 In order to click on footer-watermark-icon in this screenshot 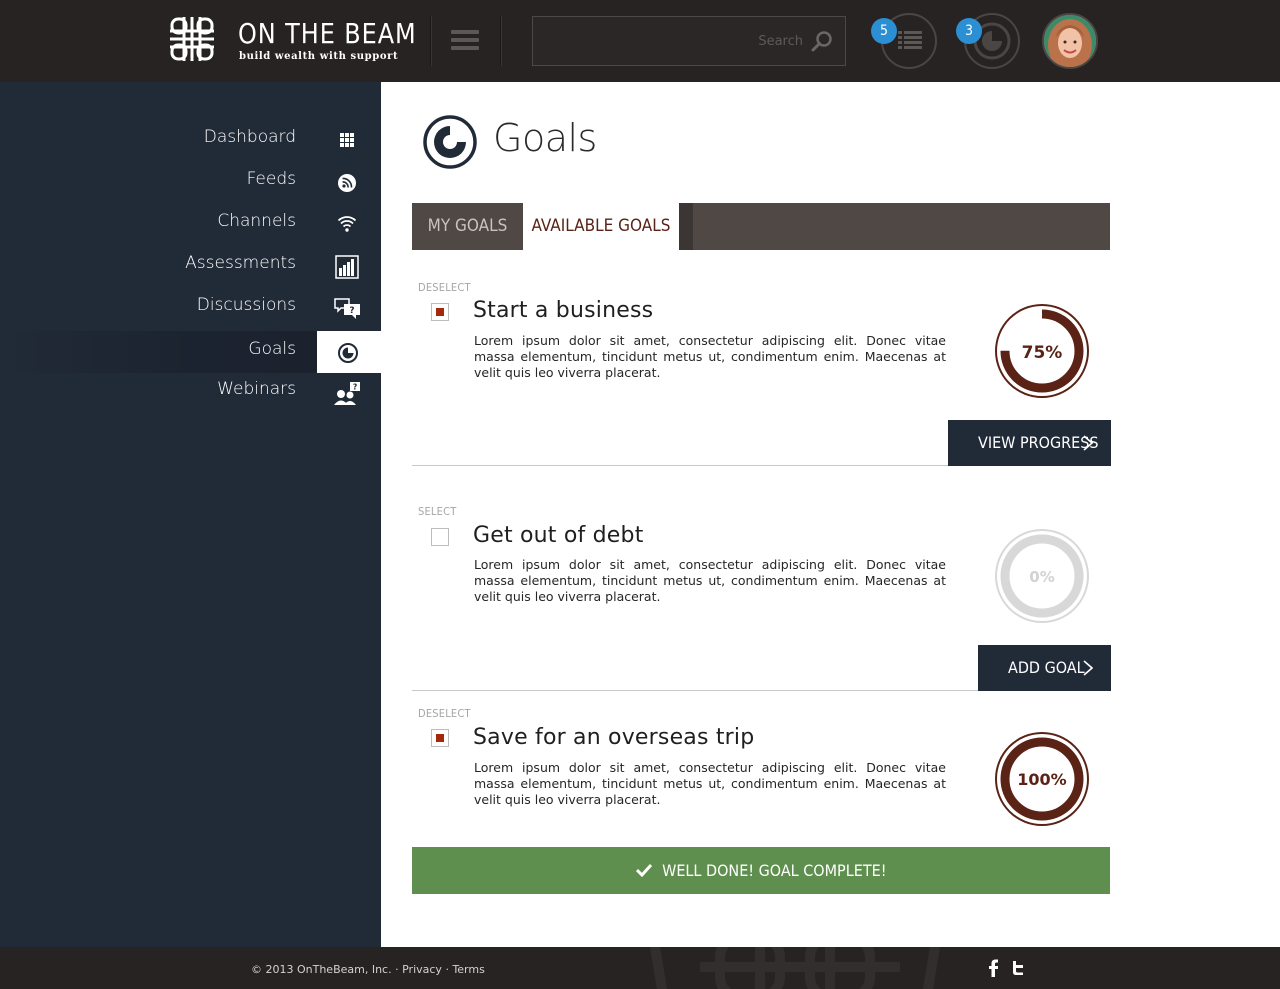, I will do `click(795, 968)`.